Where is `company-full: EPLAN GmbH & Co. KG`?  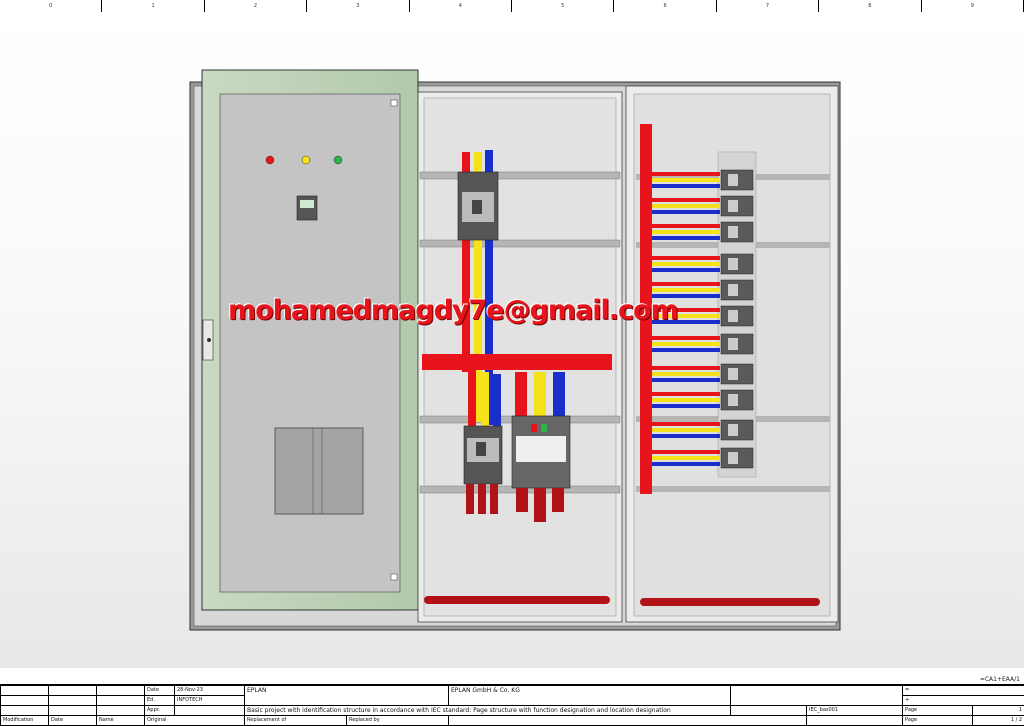 company-full: EPLAN GmbH & Co. KG is located at coordinates (590, 695).